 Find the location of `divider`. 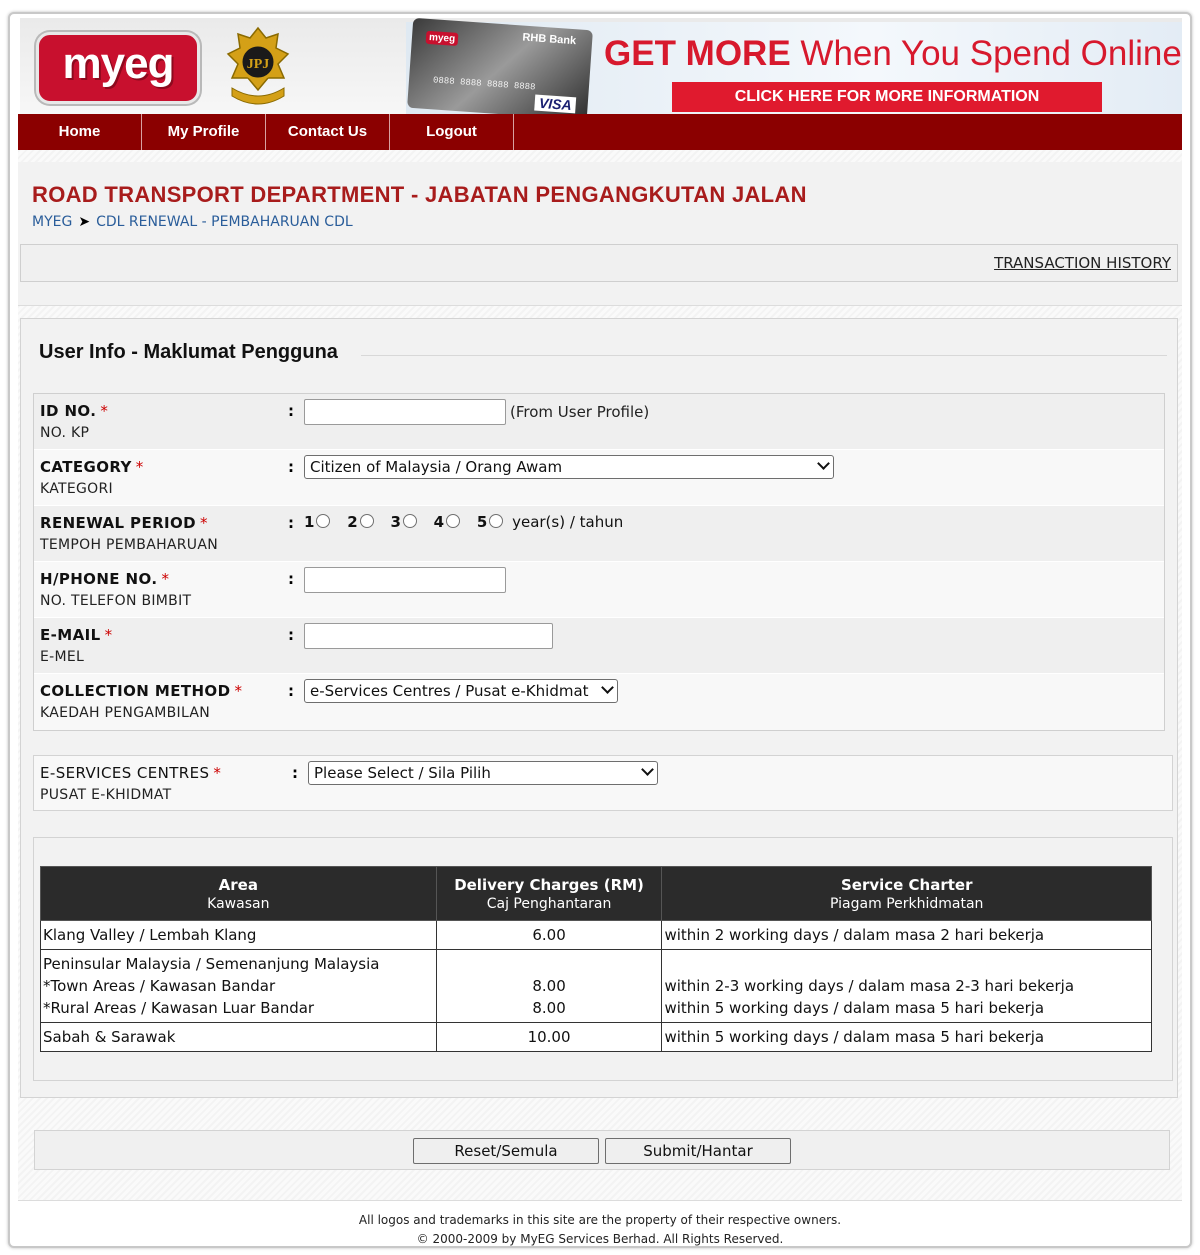

divider is located at coordinates (764, 355).